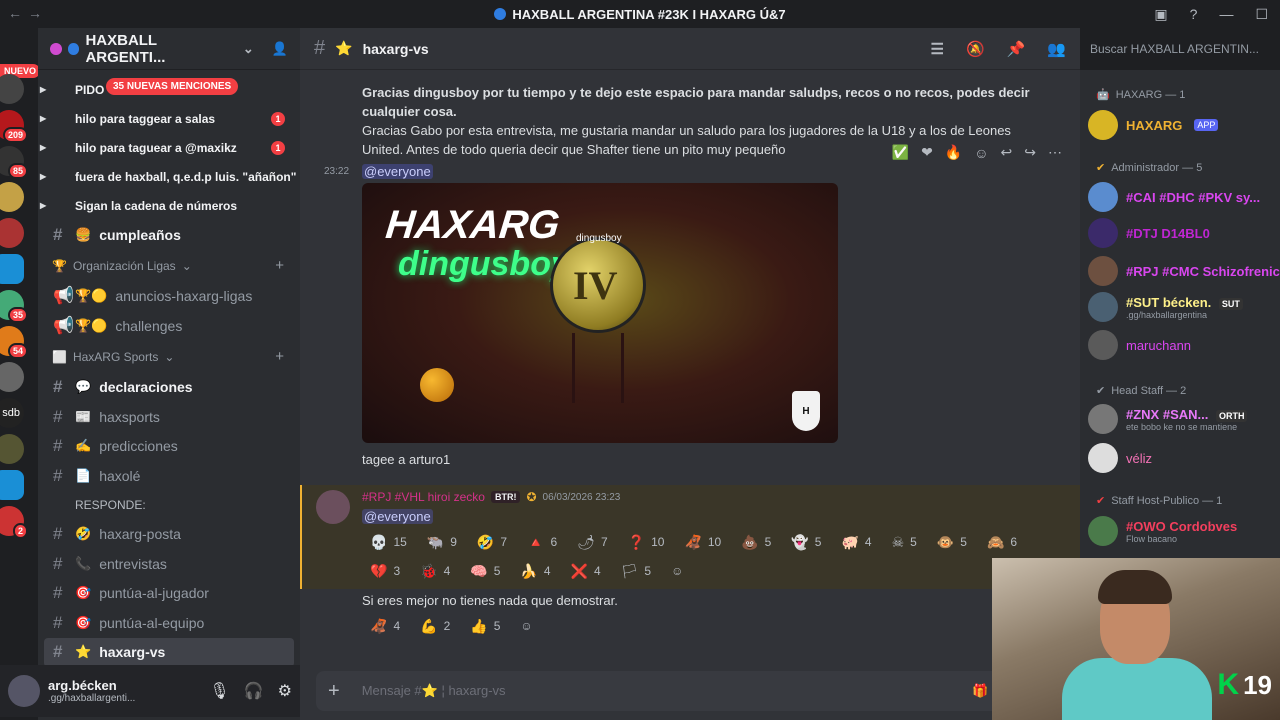 Image resolution: width=1280 pixels, height=720 pixels. Describe the element at coordinates (1184, 125) in the screenshot. I see `member-item: HAXARG APP` at that location.